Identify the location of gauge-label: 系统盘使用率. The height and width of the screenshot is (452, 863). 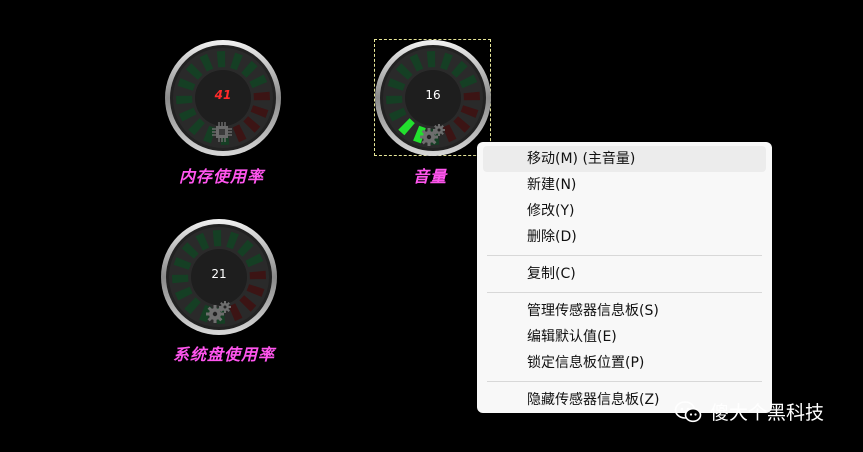
(224, 354).